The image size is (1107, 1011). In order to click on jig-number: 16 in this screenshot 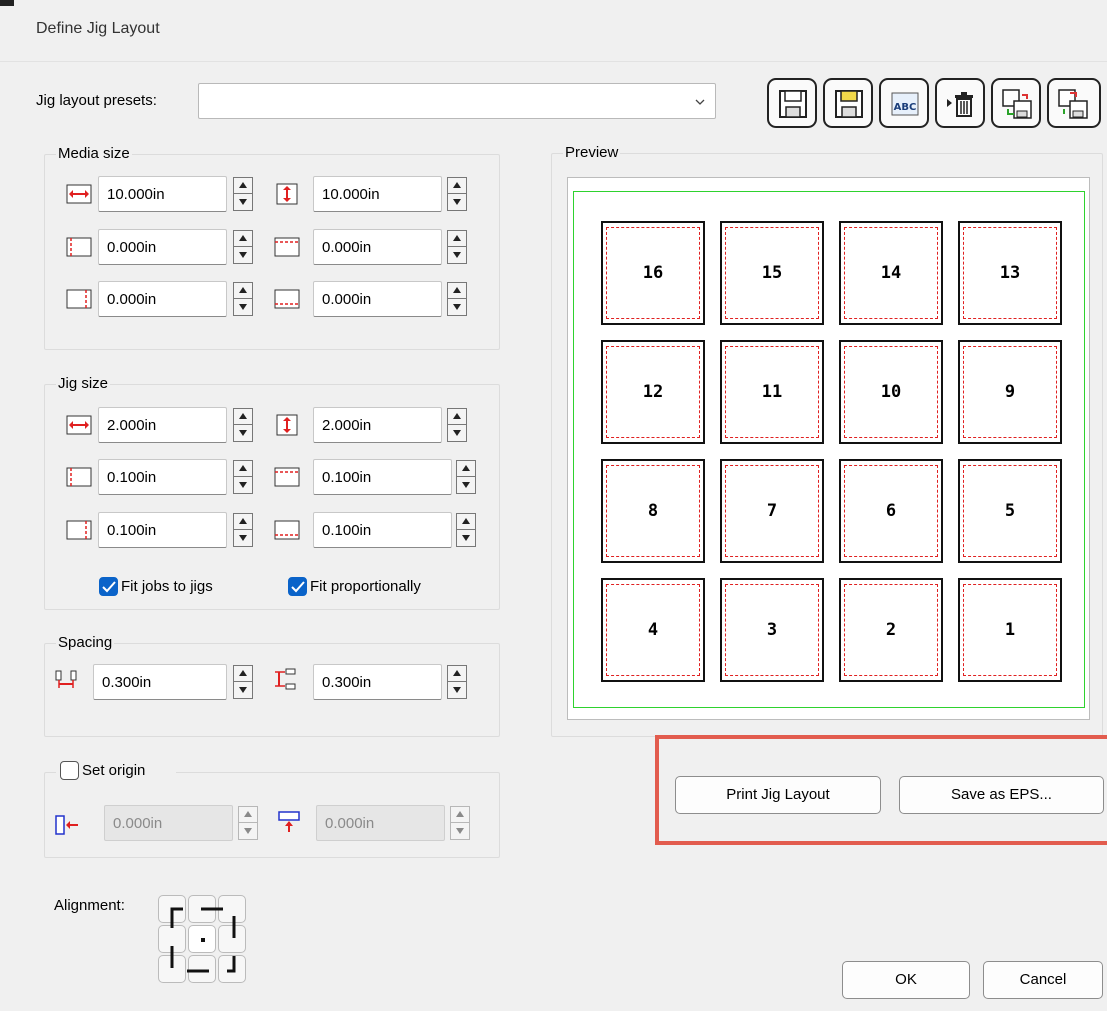, I will do `click(653, 273)`.